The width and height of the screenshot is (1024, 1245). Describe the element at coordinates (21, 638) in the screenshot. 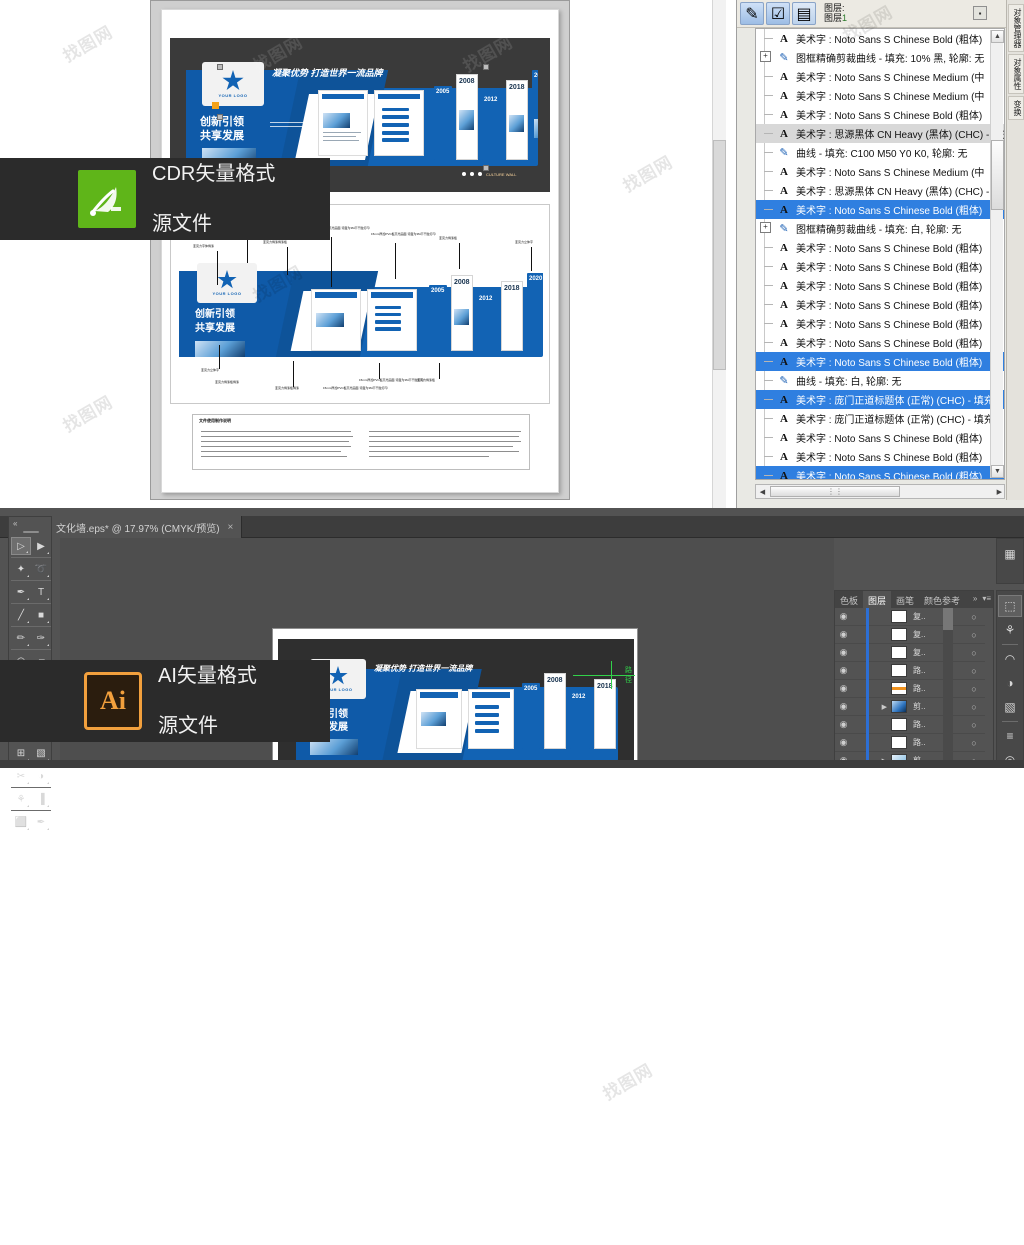

I see `paintbrush-tool: ✏` at that location.